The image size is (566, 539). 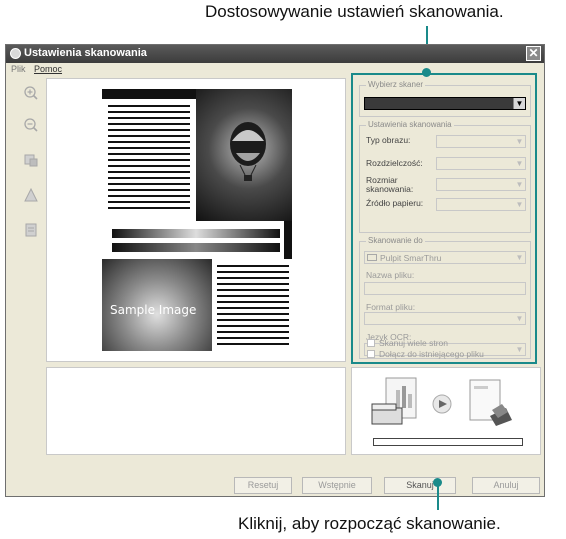 What do you see at coordinates (149, 94) in the screenshot?
I see `doc-header-bar` at bounding box center [149, 94].